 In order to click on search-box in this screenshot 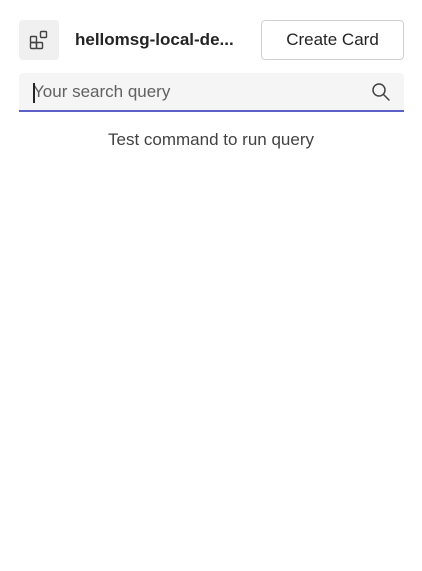, I will do `click(211, 92)`.